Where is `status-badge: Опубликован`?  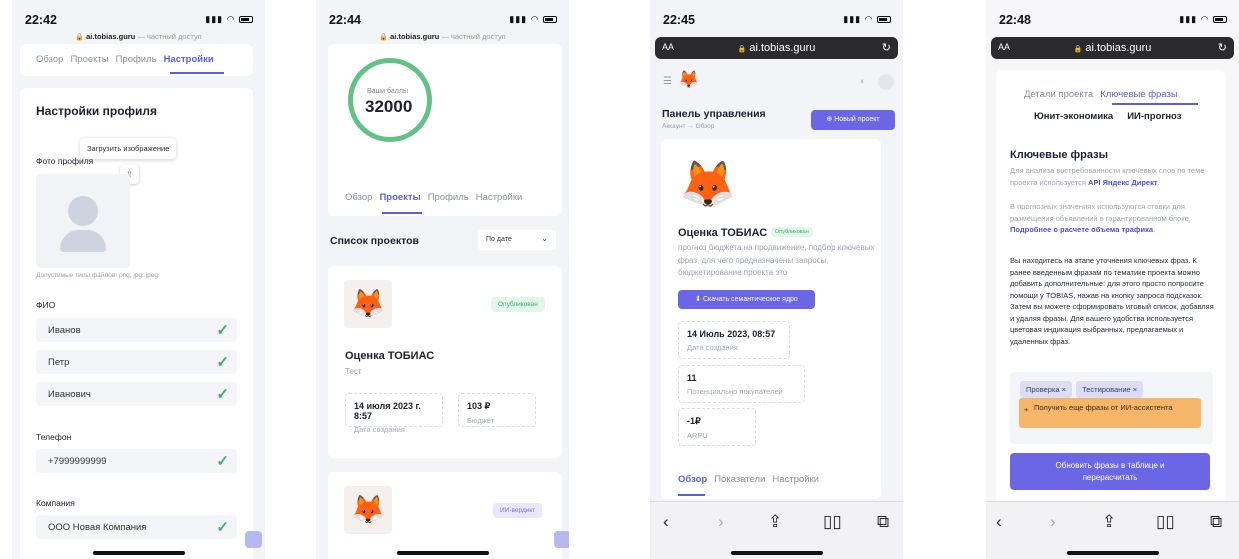
status-badge: Опубликован is located at coordinates (518, 304).